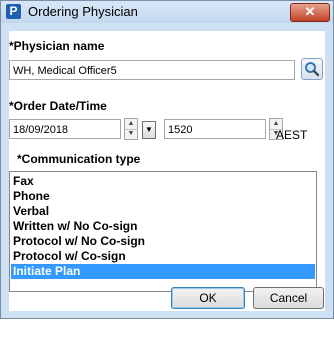 Image resolution: width=334 pixels, height=337 pixels. Describe the element at coordinates (288, 298) in the screenshot. I see `cancel-button: Cancel` at that location.